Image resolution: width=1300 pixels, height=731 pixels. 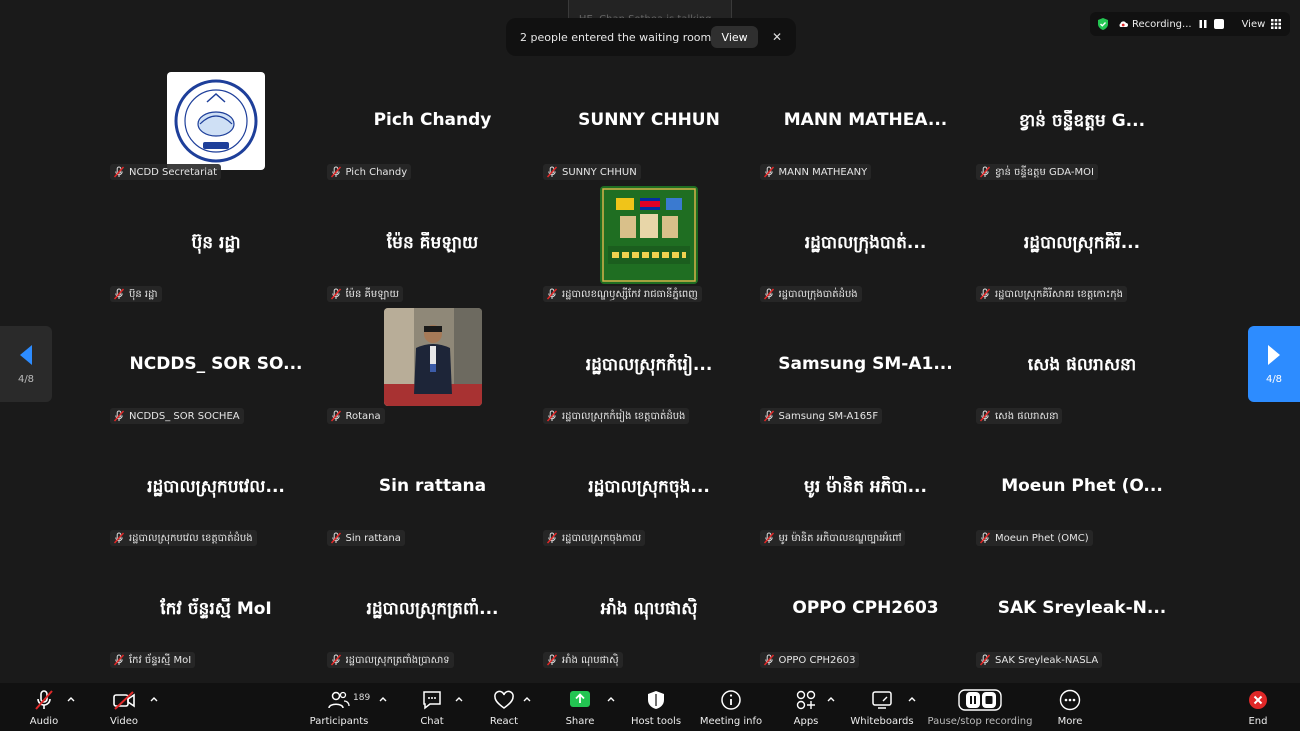 I want to click on participant-label: Pich Chandy, so click(x=369, y=172).